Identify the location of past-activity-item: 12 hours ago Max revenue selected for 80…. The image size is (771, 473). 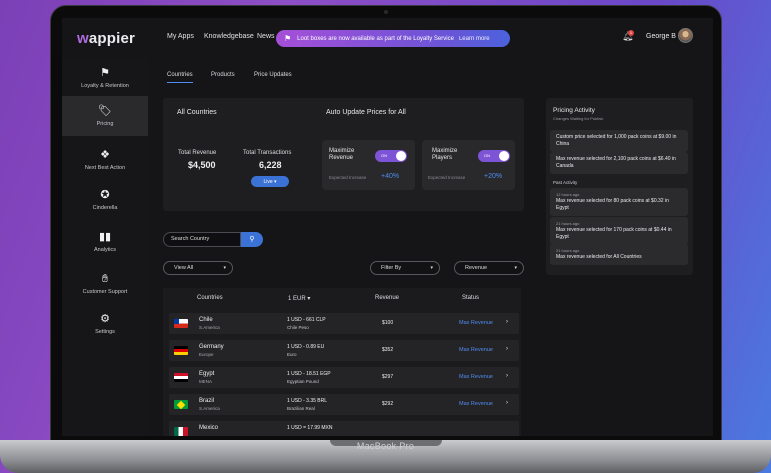
(619, 202).